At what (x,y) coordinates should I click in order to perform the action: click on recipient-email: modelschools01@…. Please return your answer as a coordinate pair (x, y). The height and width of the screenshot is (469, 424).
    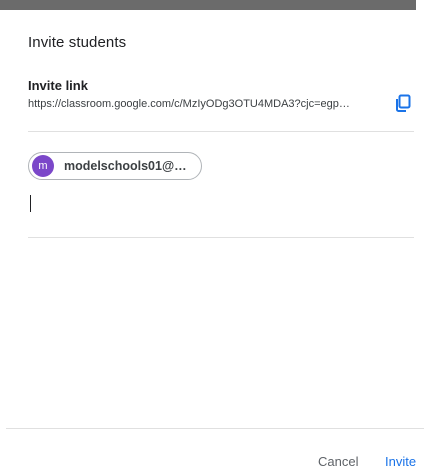
    Looking at the image, I should click on (125, 166).